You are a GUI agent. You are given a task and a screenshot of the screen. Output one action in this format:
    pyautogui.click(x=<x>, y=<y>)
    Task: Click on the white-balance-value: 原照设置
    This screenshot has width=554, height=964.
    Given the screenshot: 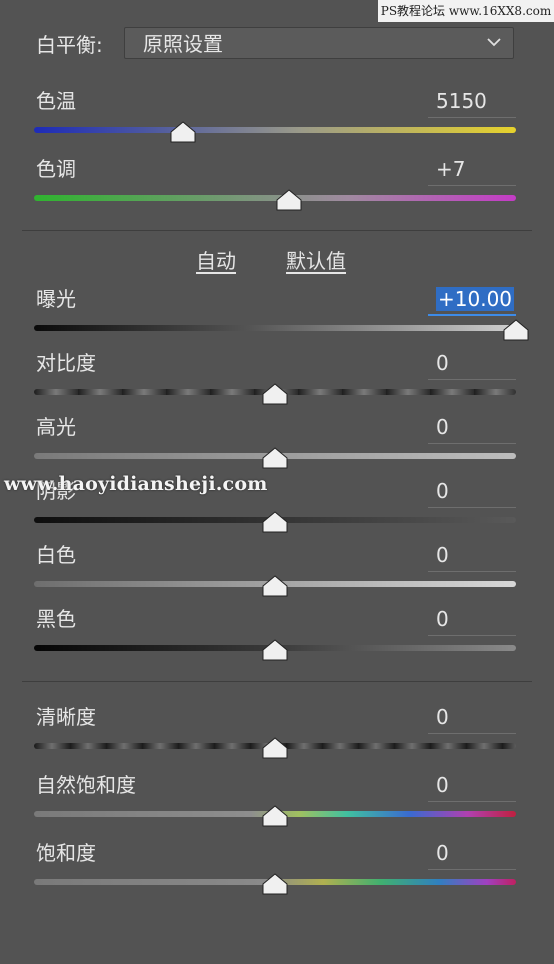 What is the action you would take?
    pyautogui.click(x=183, y=44)
    